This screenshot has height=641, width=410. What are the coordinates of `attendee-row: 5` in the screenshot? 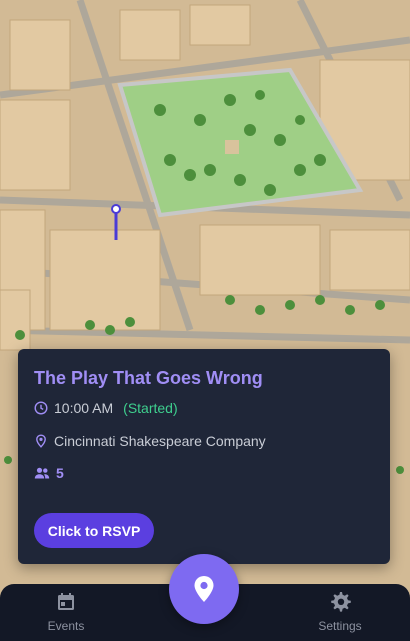 It's located at (49, 473).